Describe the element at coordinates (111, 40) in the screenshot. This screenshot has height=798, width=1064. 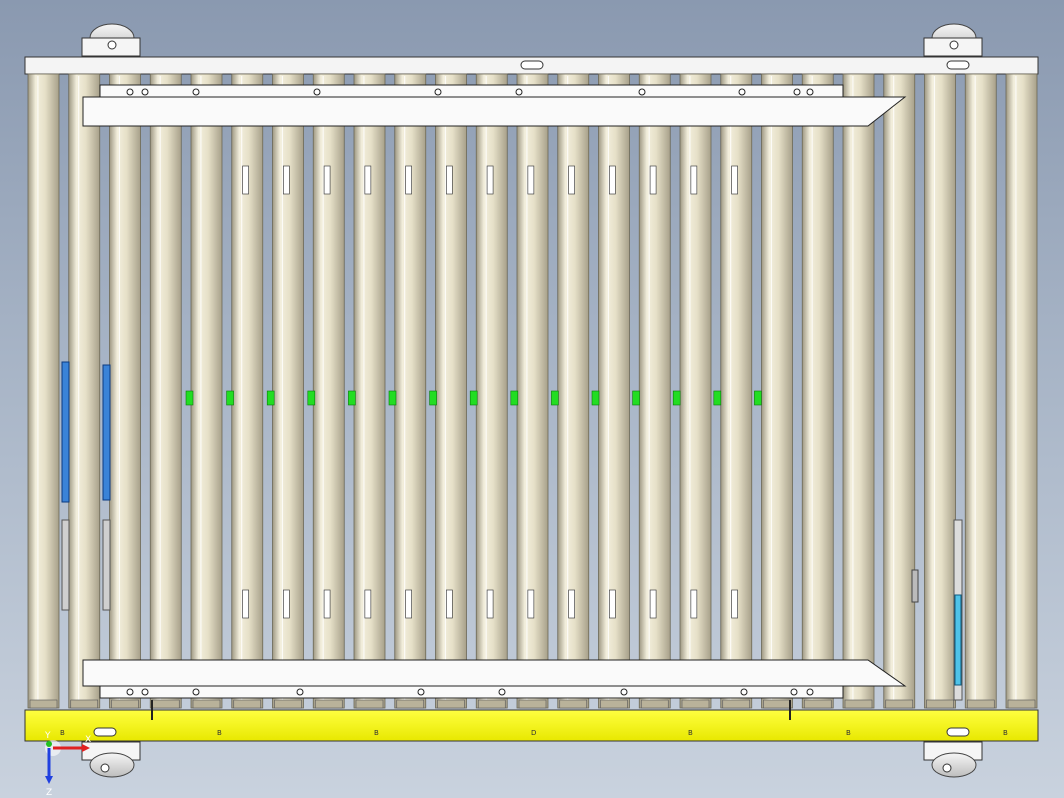
I see `caster-top-left` at that location.